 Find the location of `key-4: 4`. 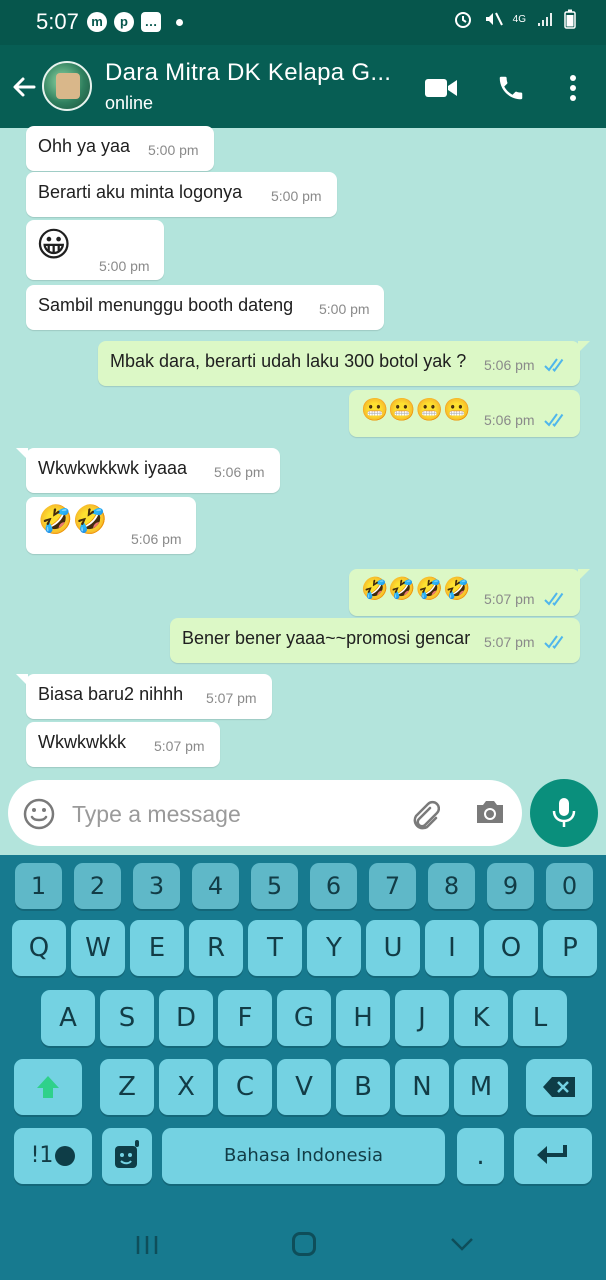

key-4: 4 is located at coordinates (215, 886).